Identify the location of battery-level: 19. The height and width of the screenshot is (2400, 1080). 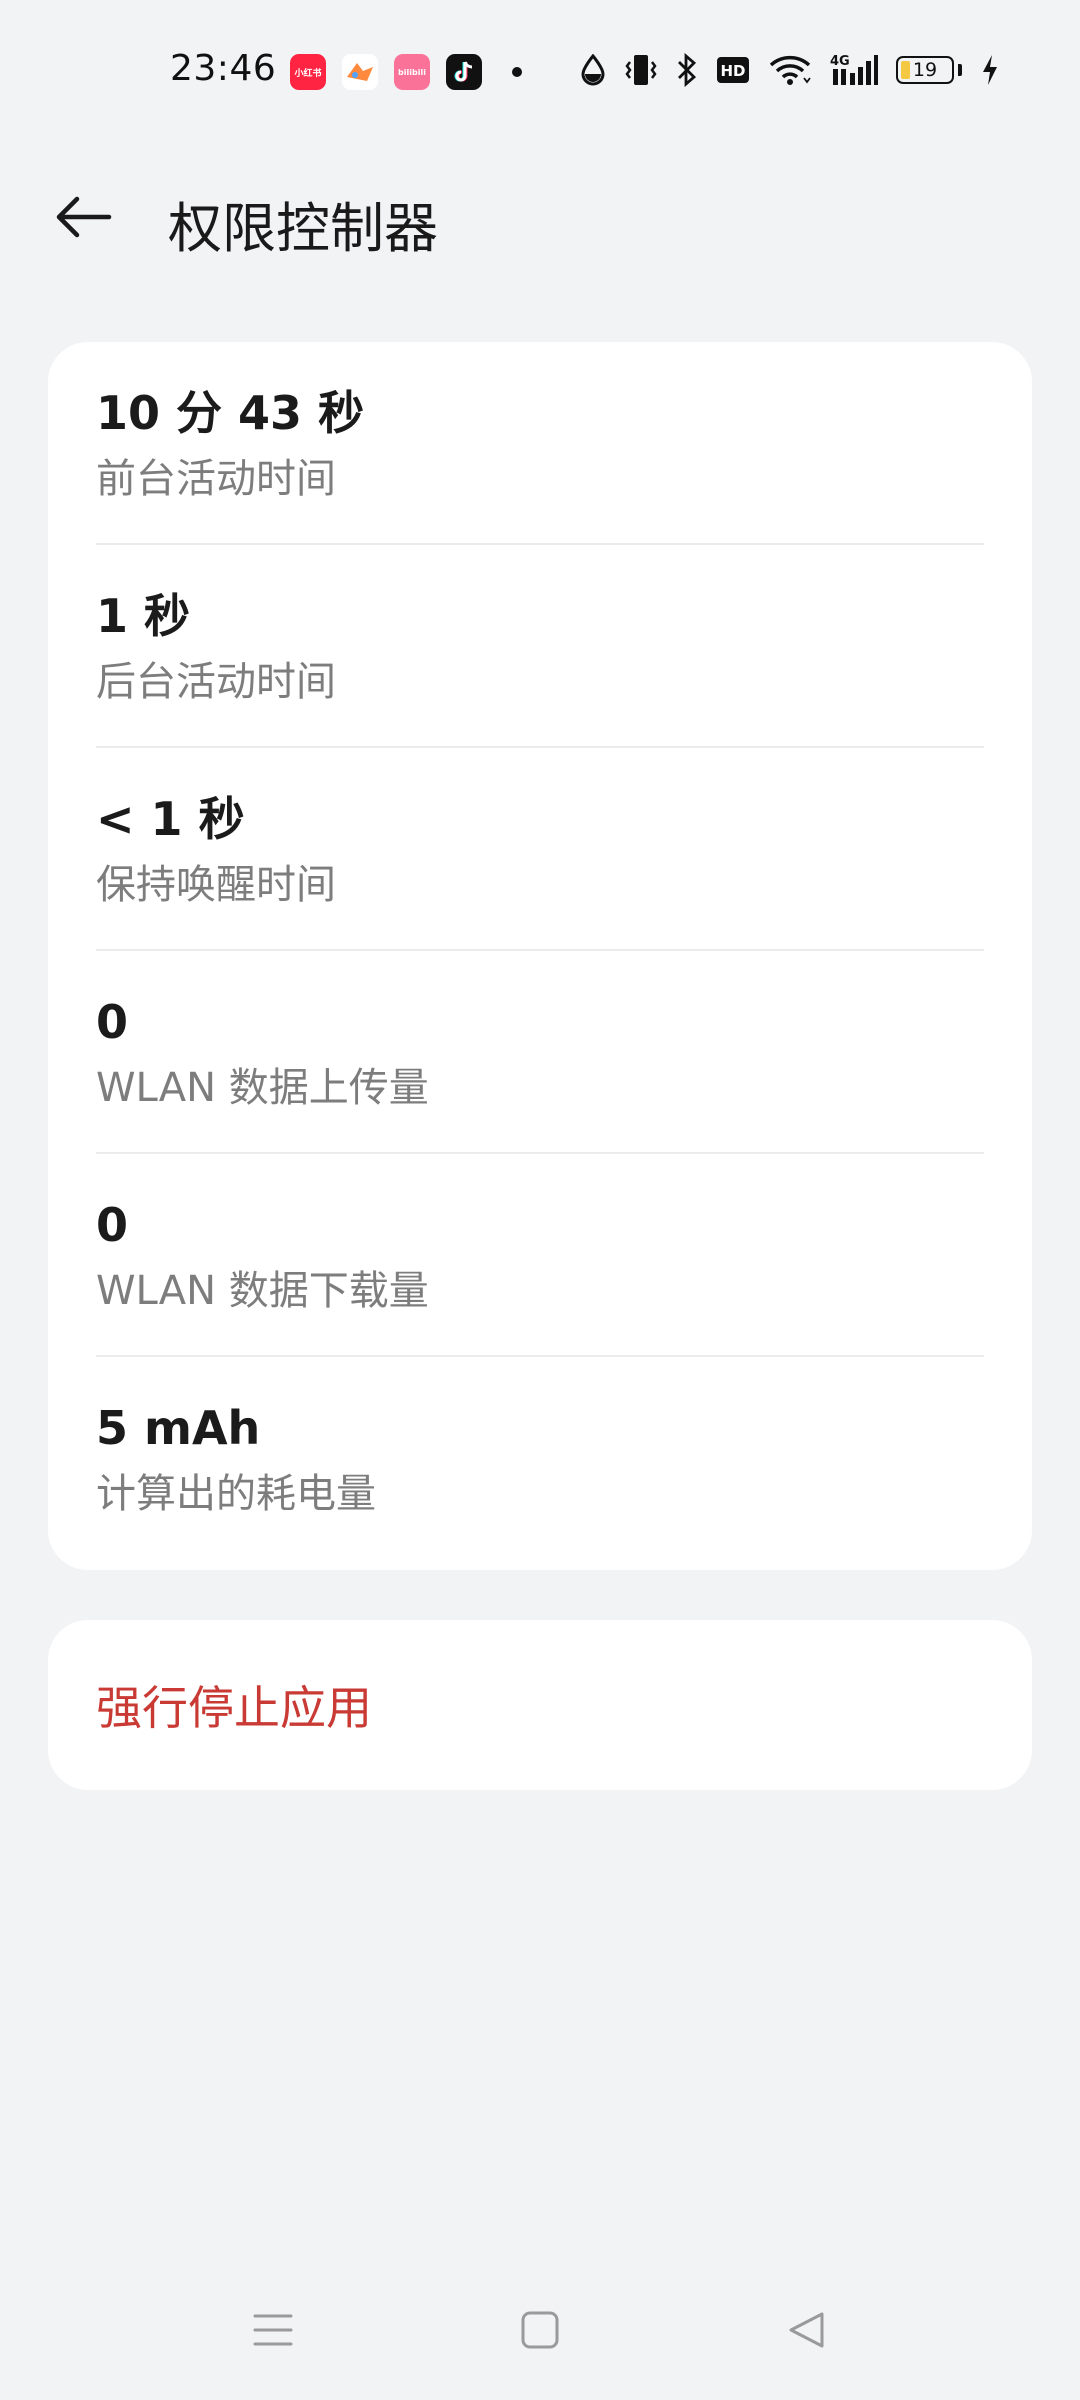
(925, 70).